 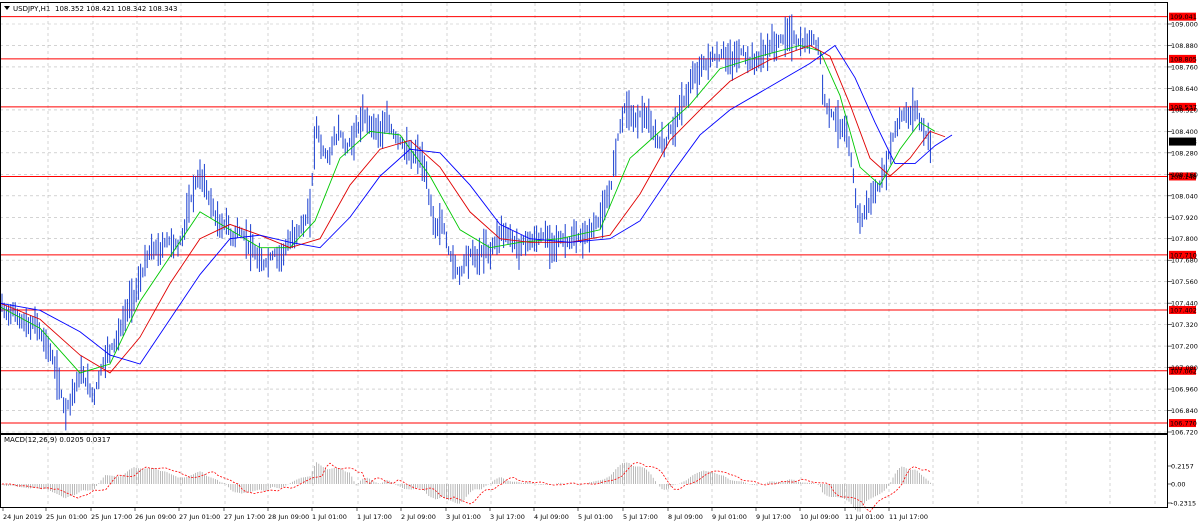 I want to click on price-tick-label: 108.160, so click(x=1184, y=175).